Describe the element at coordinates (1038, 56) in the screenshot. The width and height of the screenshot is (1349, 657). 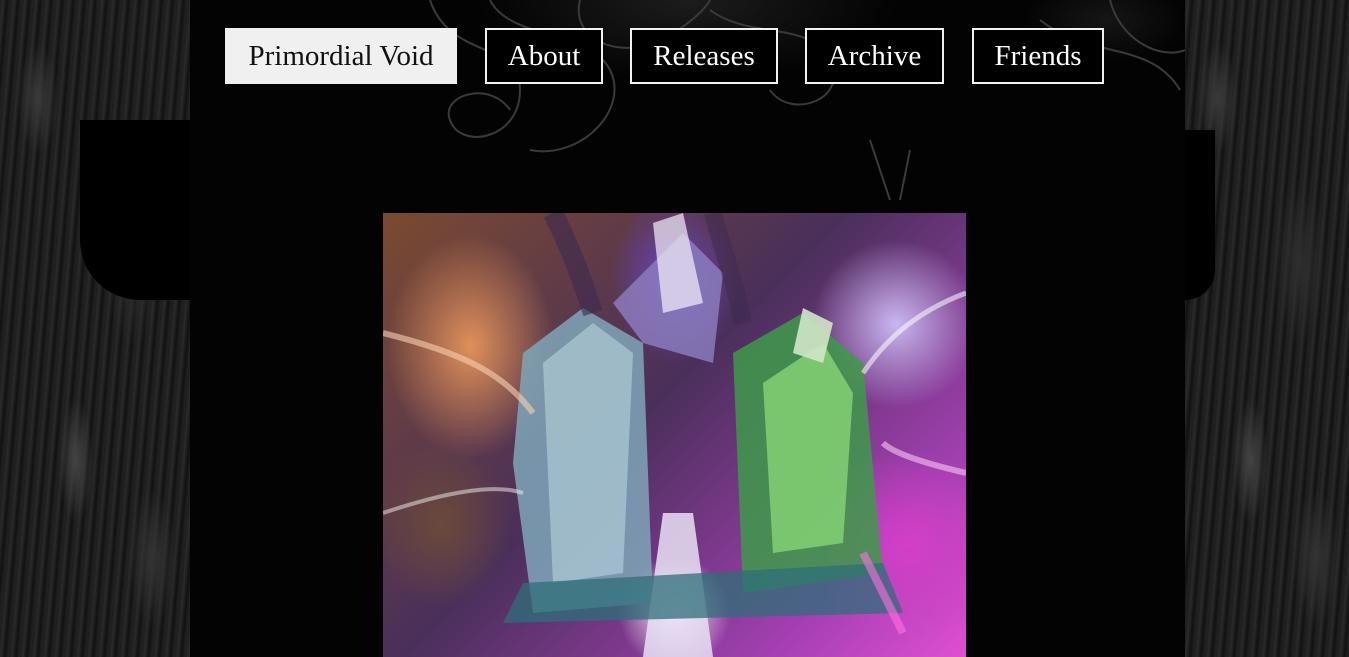
I see `nav-item-friends: Friends` at that location.